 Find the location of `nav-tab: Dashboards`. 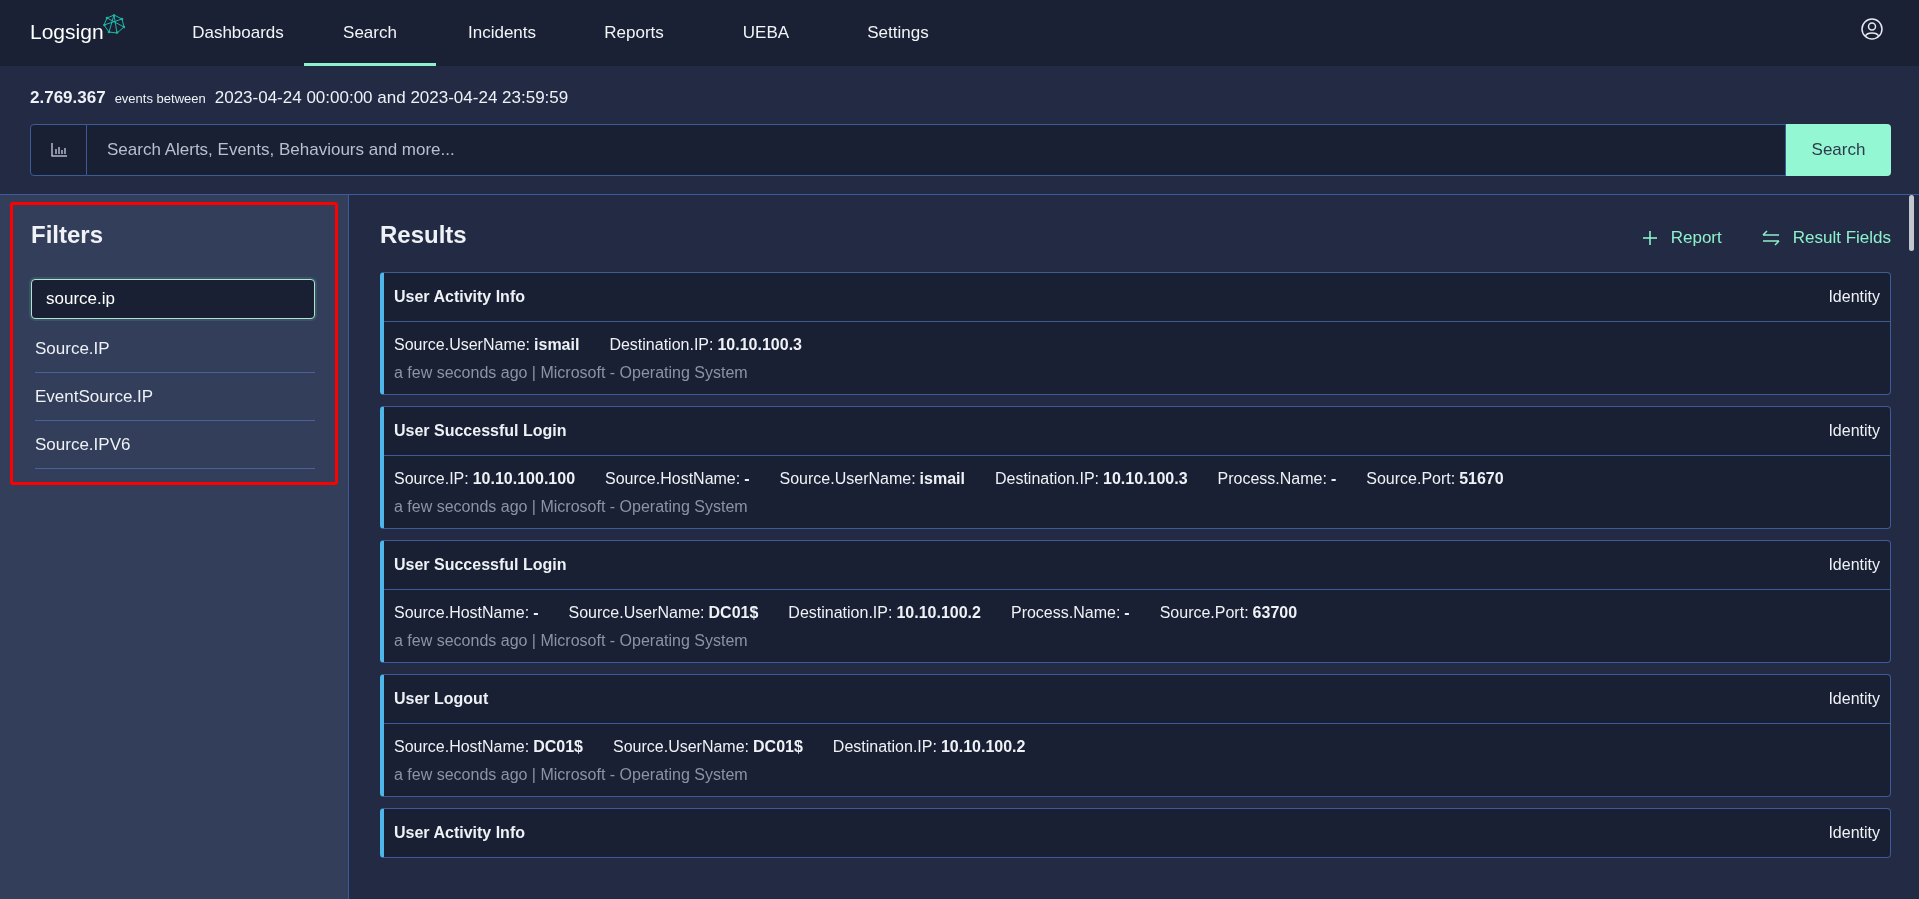

nav-tab: Dashboards is located at coordinates (238, 33).